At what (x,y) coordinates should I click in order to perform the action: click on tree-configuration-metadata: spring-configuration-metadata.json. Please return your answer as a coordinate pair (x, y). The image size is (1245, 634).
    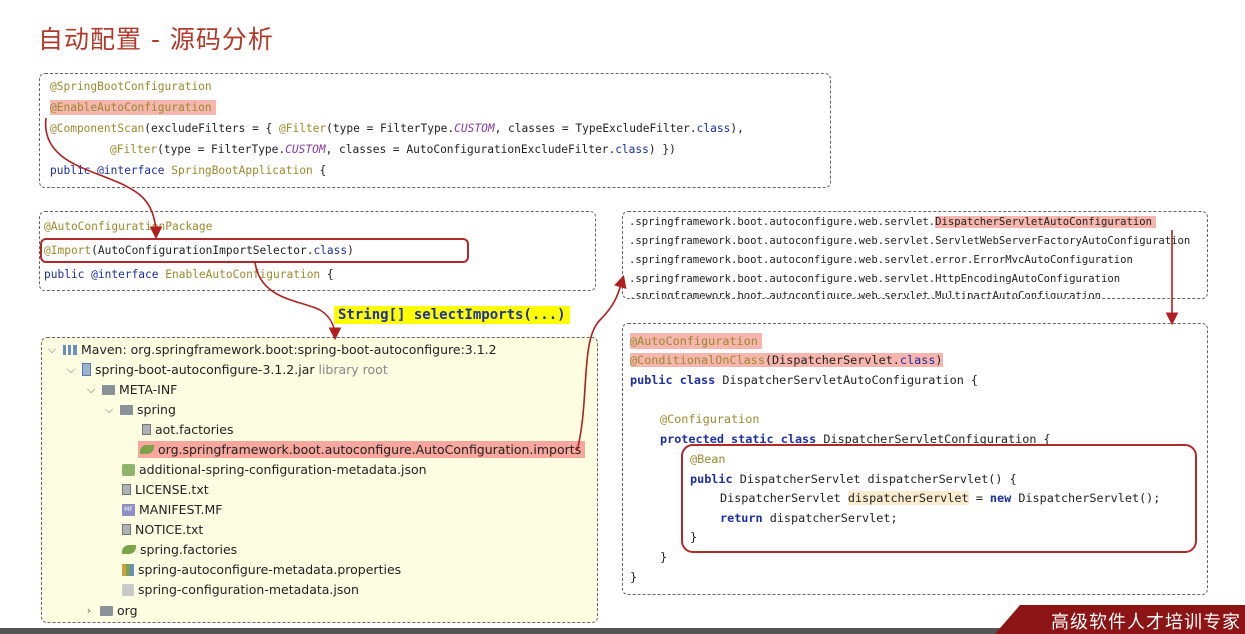
    Looking at the image, I should click on (240, 589).